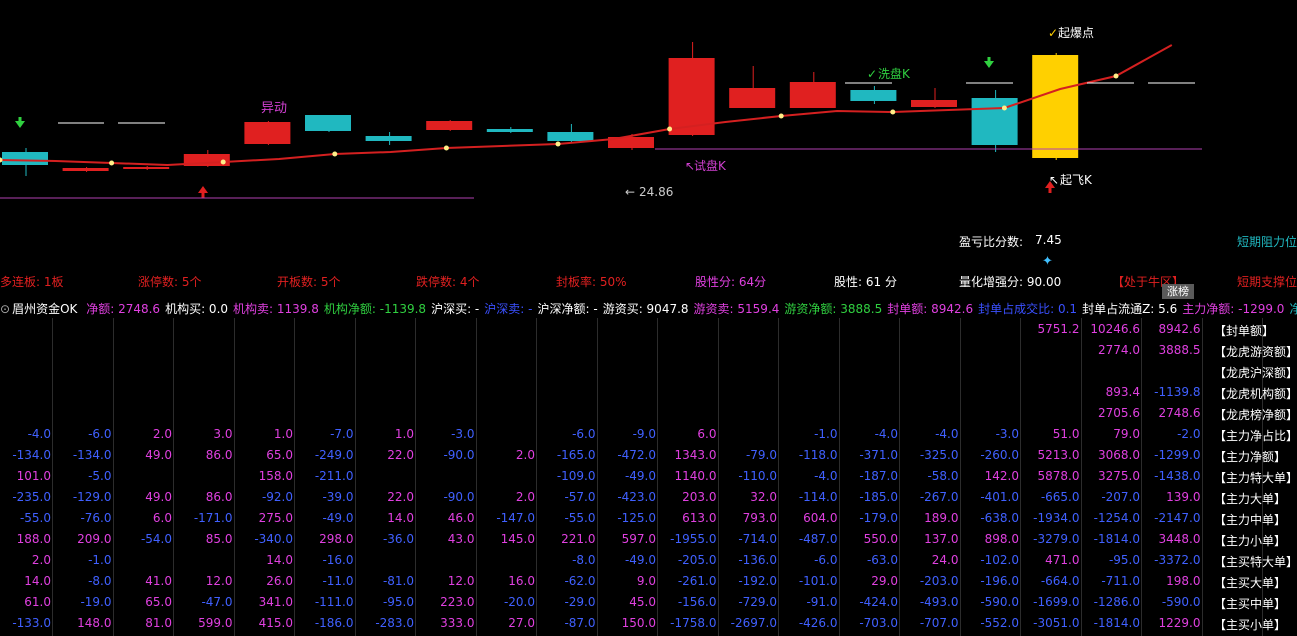 The width and height of the screenshot is (1297, 636). Describe the element at coordinates (1250, 604) in the screenshot. I see `row-label: 【主买中单】` at that location.